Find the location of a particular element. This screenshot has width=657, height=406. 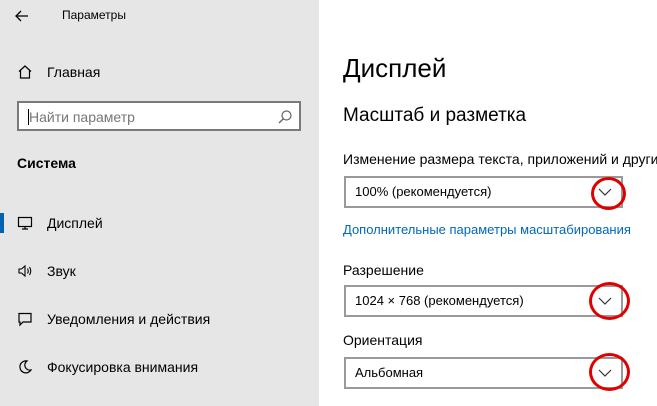

sidebar-item-label: Звук is located at coordinates (61, 271).